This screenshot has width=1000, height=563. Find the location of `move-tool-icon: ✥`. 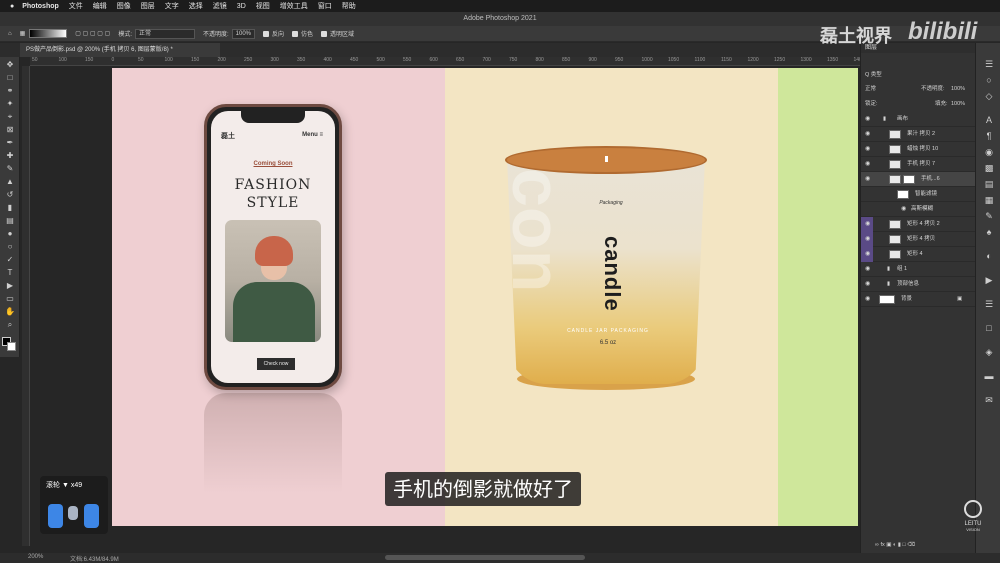

move-tool-icon: ✥ is located at coordinates (10, 65).